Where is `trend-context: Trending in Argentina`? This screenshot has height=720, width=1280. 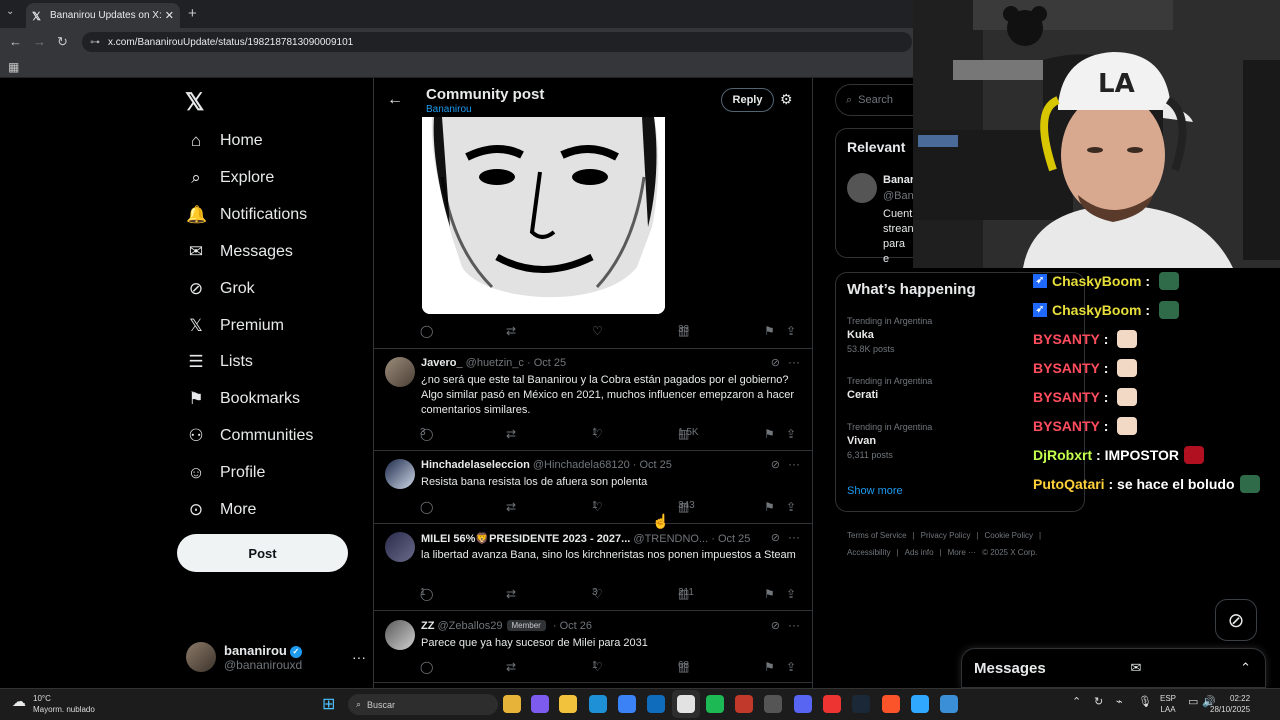 trend-context: Trending in Argentina is located at coordinates (890, 427).